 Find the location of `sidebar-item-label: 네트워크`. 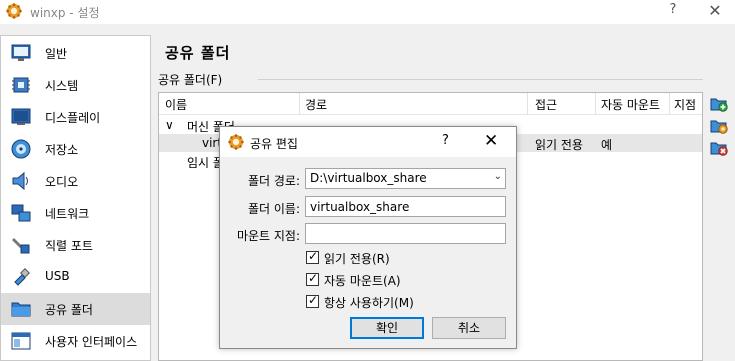

sidebar-item-label: 네트워크 is located at coordinates (67, 214).